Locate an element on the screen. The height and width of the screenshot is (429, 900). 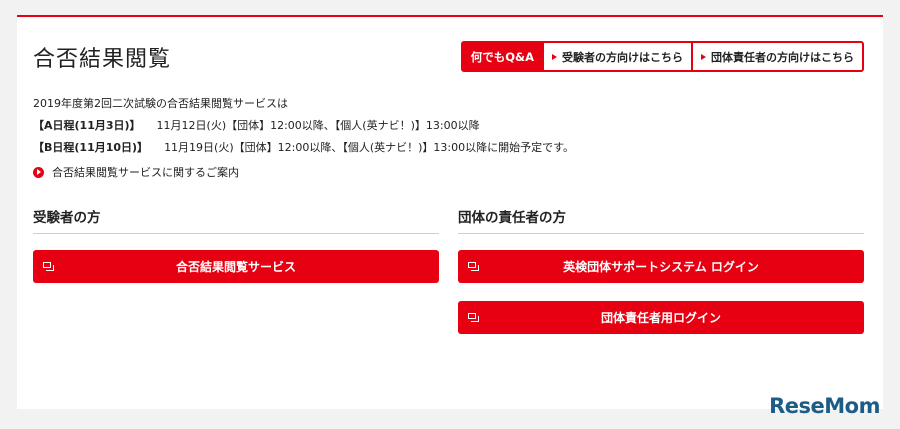
group-section: 団体の責任者の方 英検団体サポートシステム ログイン 団体責任者用ログイン is located at coordinates (661, 270).